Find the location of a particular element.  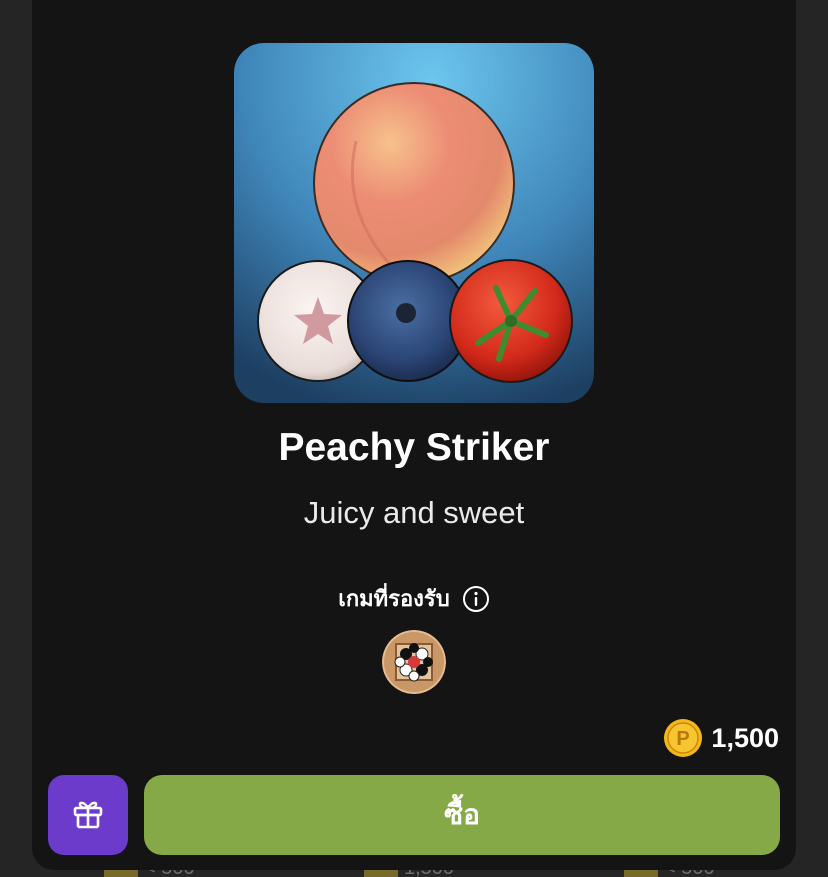

buy-button: ซื้อ is located at coordinates (462, 815).